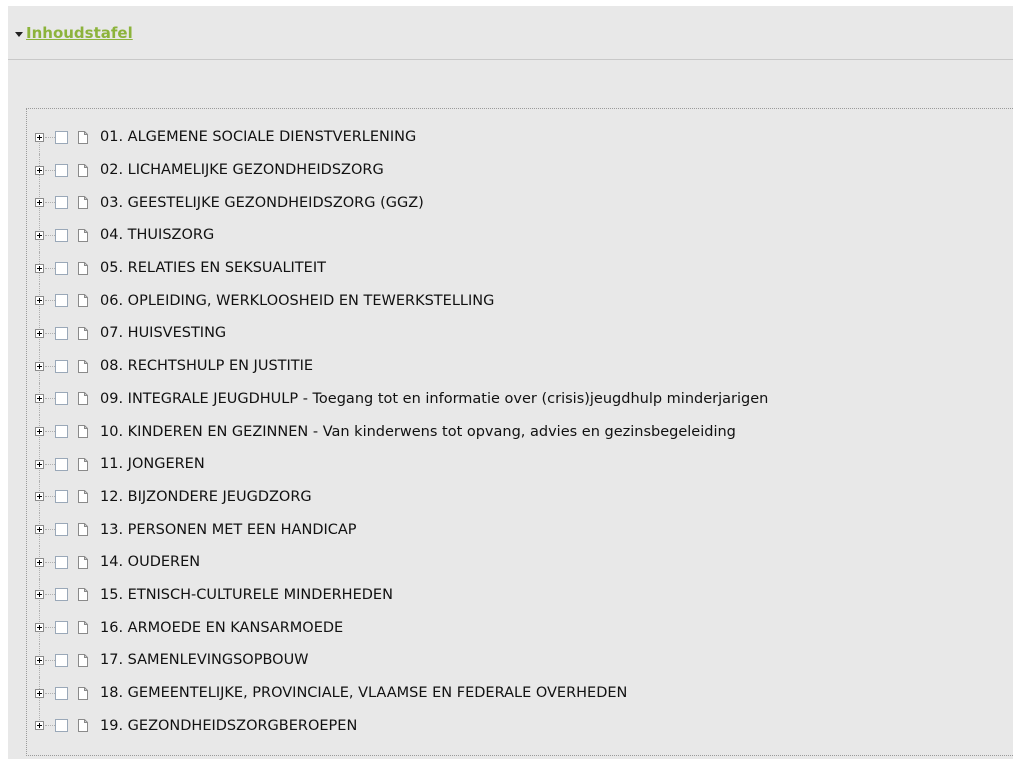  Describe the element at coordinates (206, 366) in the screenshot. I see `tree-item-label: 08. RECHTSHULP EN JUSTITIE` at that location.